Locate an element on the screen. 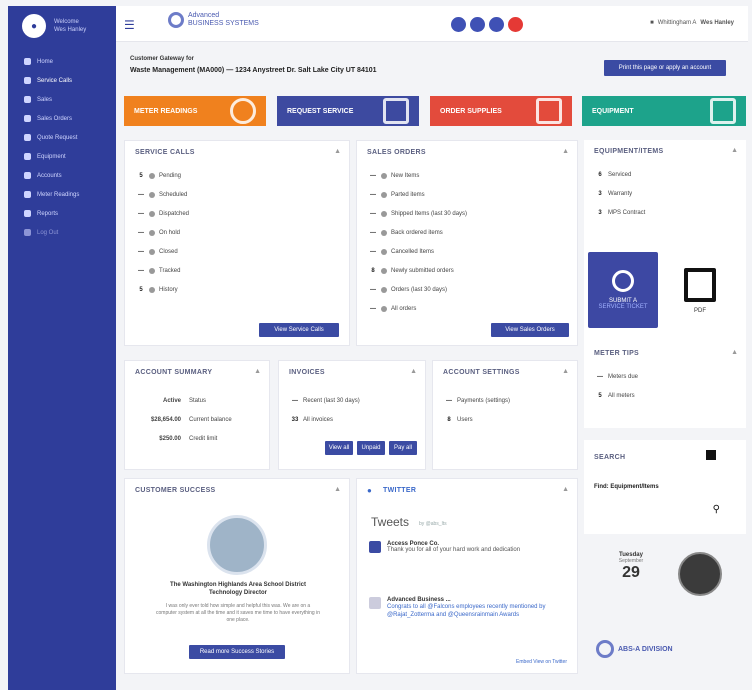  invoices-view-all-button: View all is located at coordinates (339, 448).